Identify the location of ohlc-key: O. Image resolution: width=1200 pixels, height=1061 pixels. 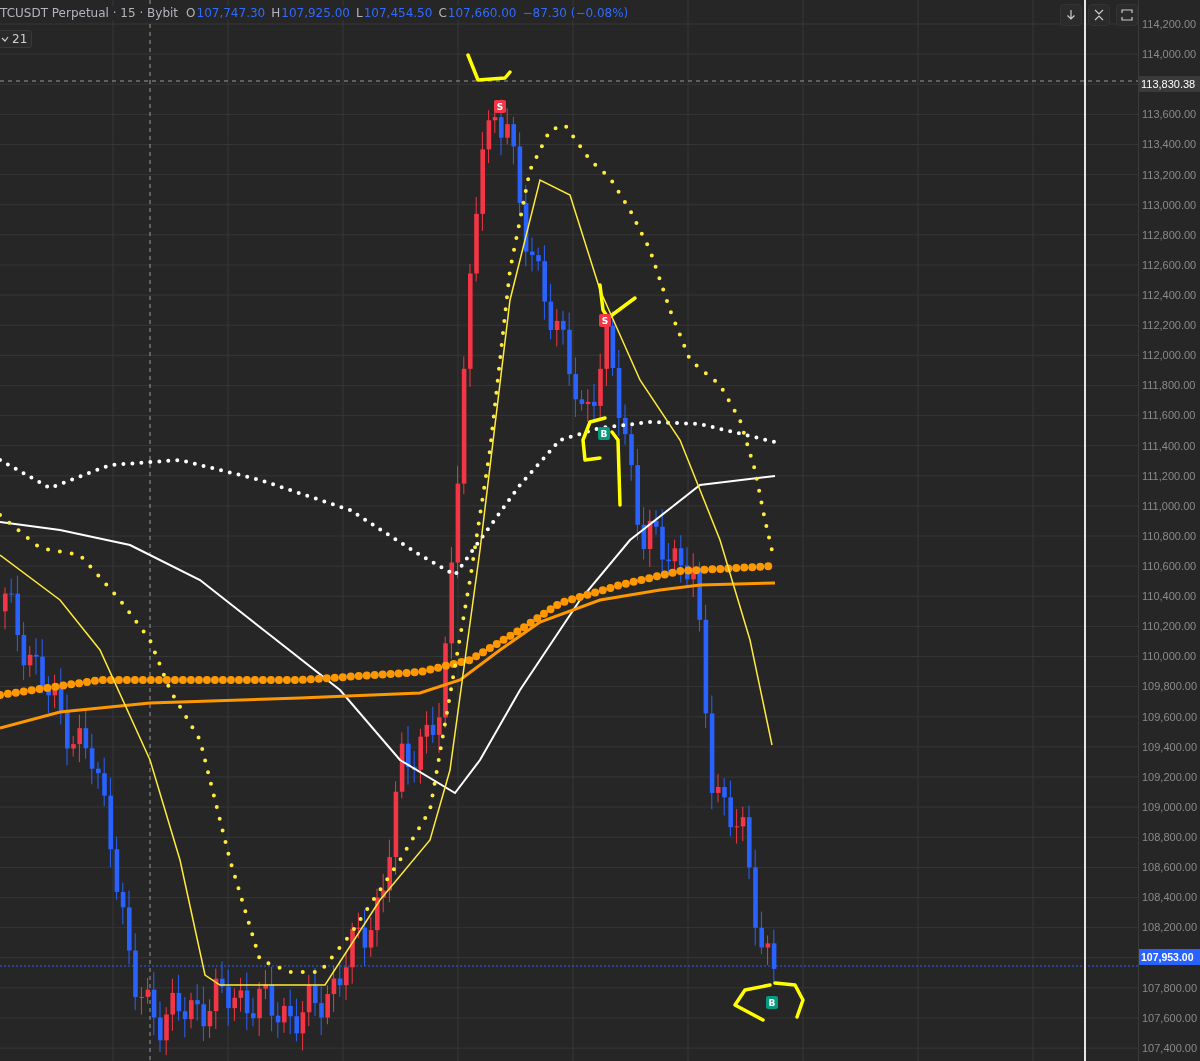
(191, 13).